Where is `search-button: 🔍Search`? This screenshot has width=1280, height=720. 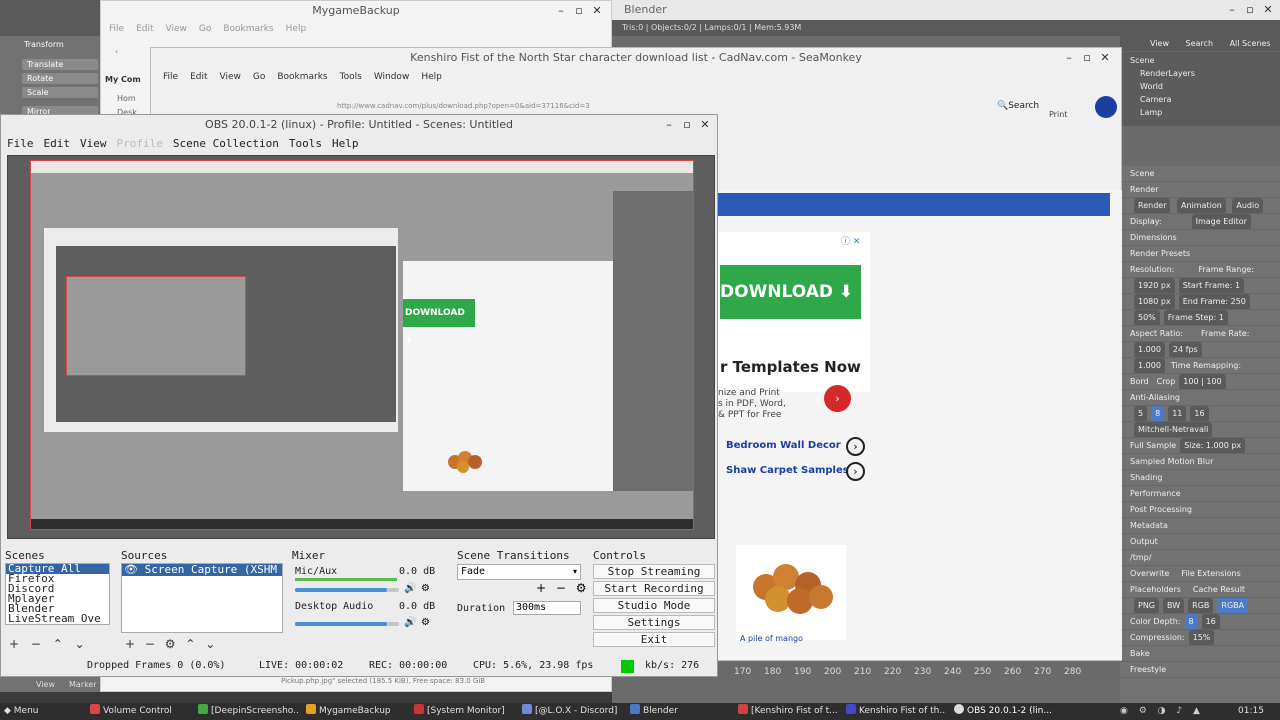 search-button: 🔍Search is located at coordinates (1018, 106).